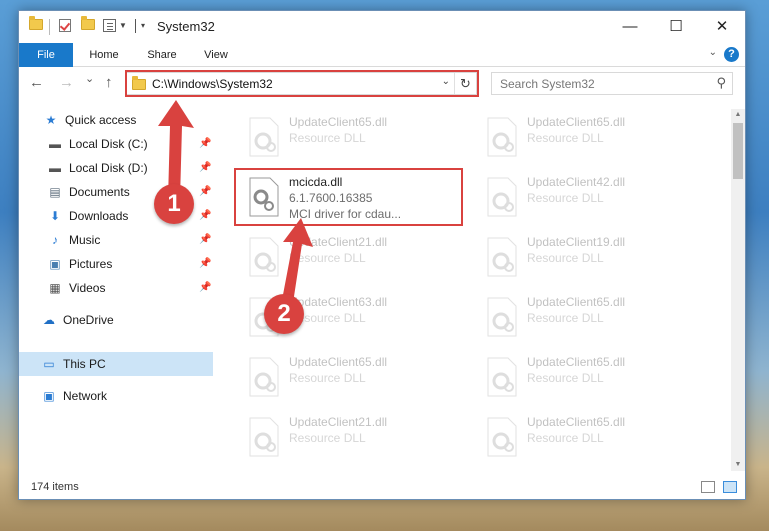 The image size is (769, 531). What do you see at coordinates (174, 204) in the screenshot?
I see `step-1-badge: 1` at bounding box center [174, 204].